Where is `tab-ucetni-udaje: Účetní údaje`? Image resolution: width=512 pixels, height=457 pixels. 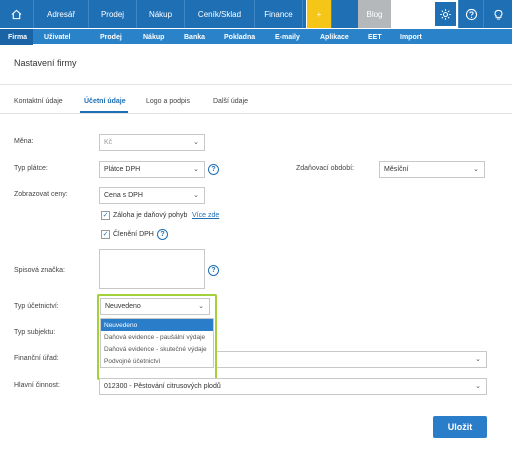
tab-ucetni-udaje: Účetní údaje is located at coordinates (105, 101).